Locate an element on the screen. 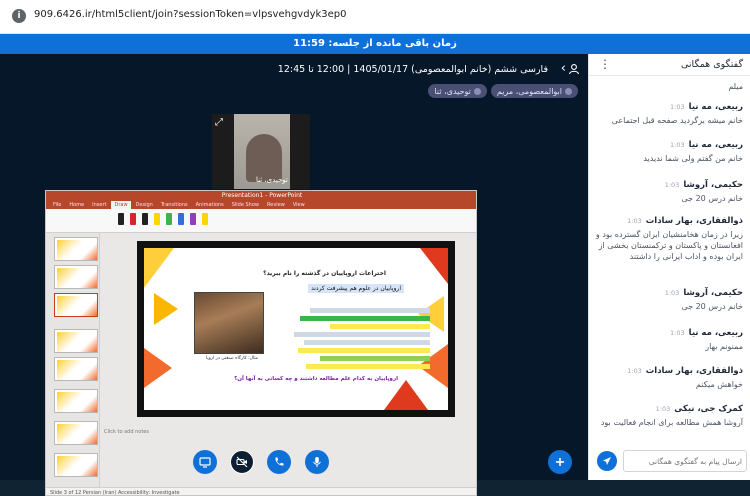 The image size is (750, 496). fullscreen-icon: ⤢ is located at coordinates (219, 122).